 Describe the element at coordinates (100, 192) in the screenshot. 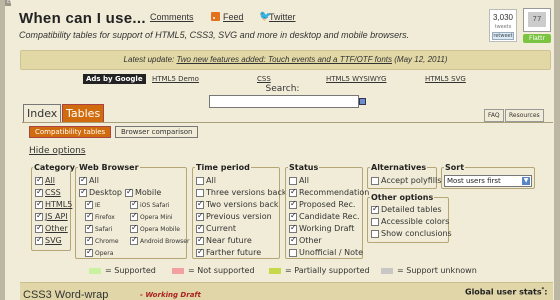

I see `browser-desktop: Desktop` at that location.